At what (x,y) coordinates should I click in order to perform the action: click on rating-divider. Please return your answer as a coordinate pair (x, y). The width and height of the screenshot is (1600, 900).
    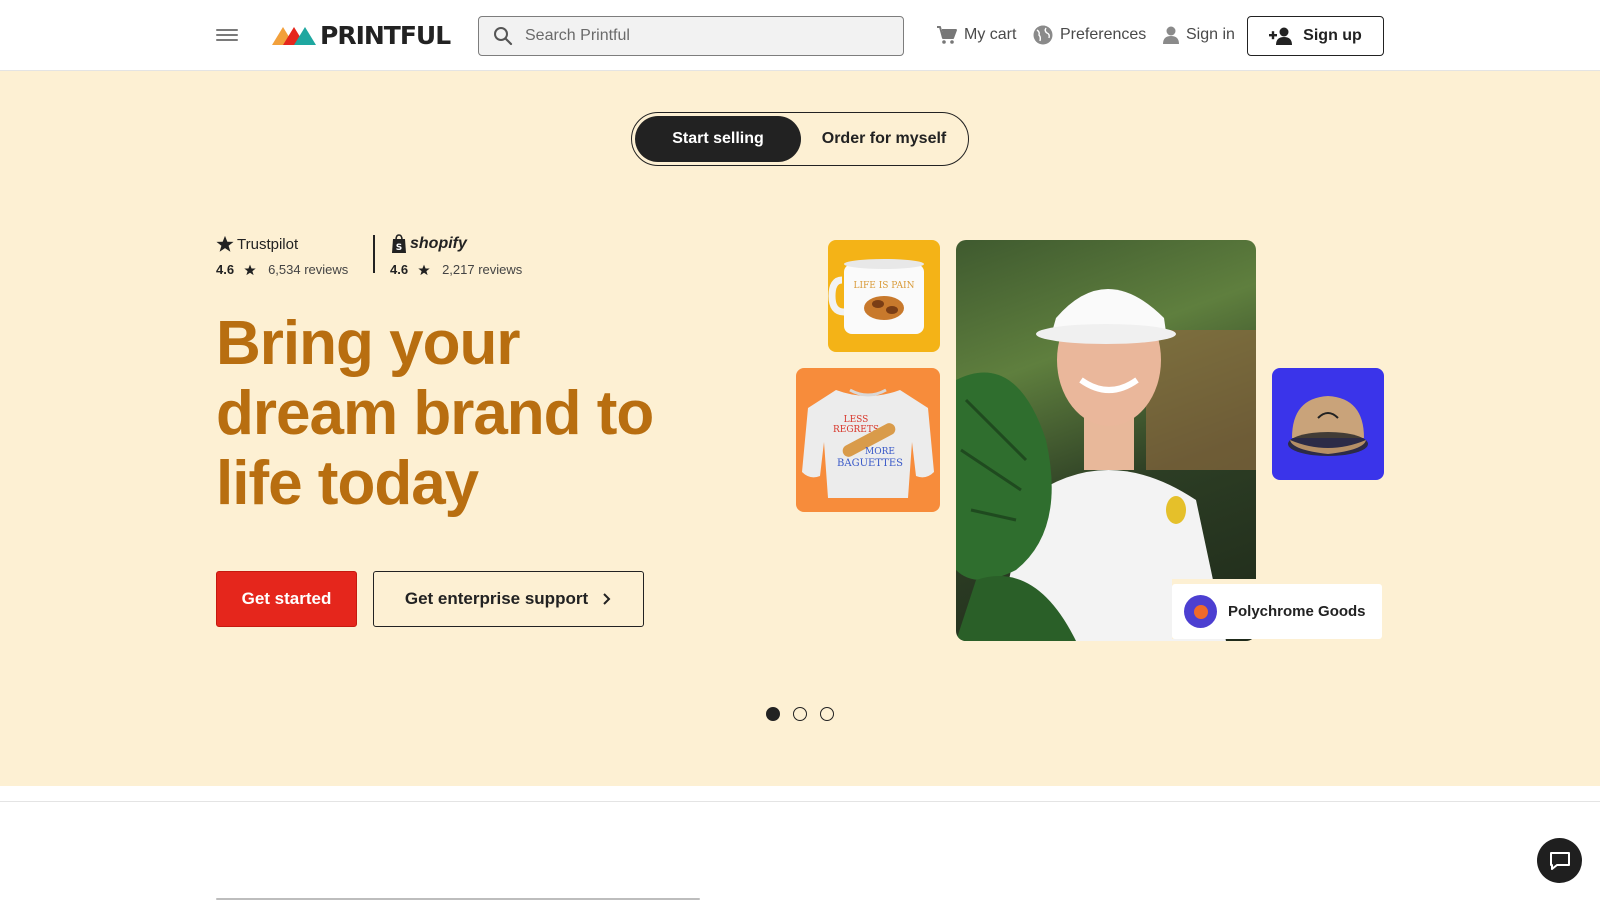
    Looking at the image, I should click on (374, 254).